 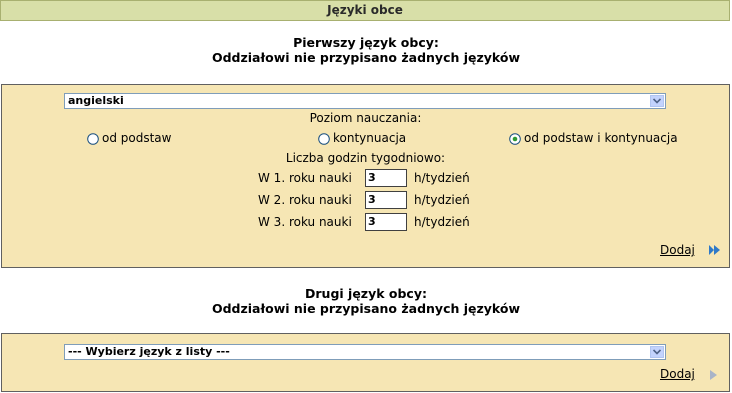 I want to click on year2-unit: h/tydzień, so click(x=442, y=200).